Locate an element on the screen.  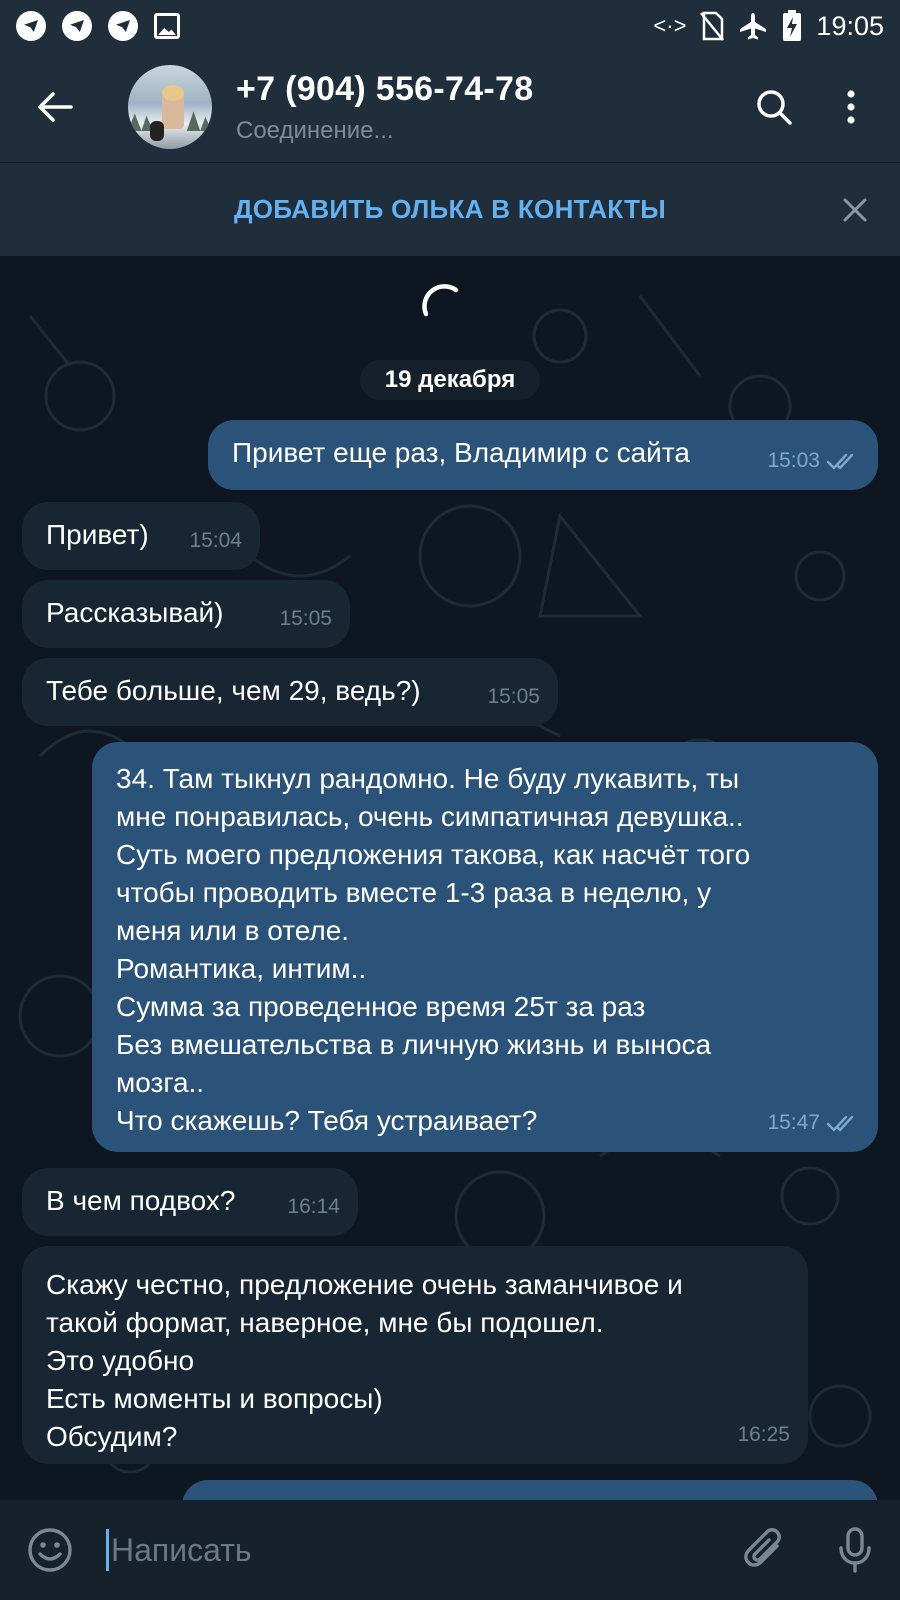
composer: Написать is located at coordinates (450, 1550).